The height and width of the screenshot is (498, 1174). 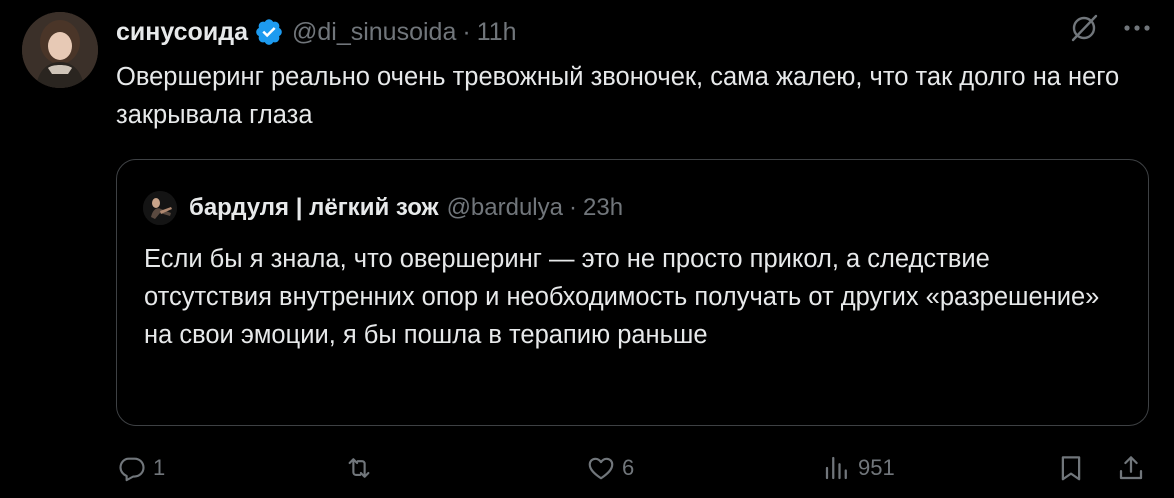 I want to click on more-dots-icon, so click(x=1137, y=28).